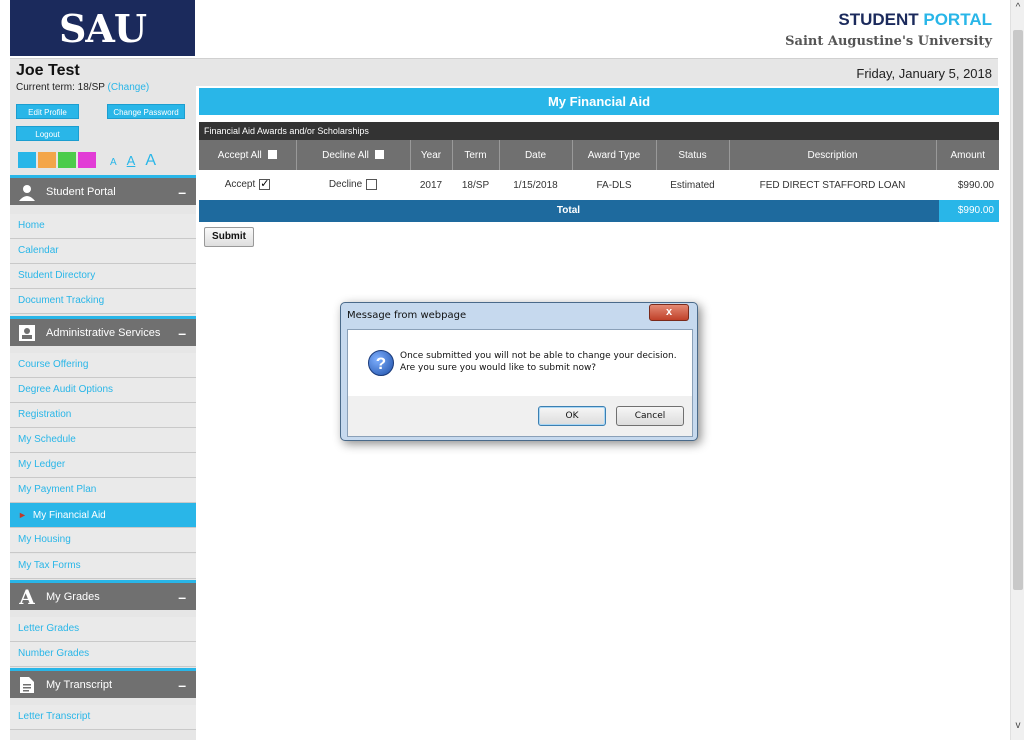 This screenshot has height=740, width=1024. Describe the element at coordinates (239, 155) in the screenshot. I see `col-label: Accept All` at that location.